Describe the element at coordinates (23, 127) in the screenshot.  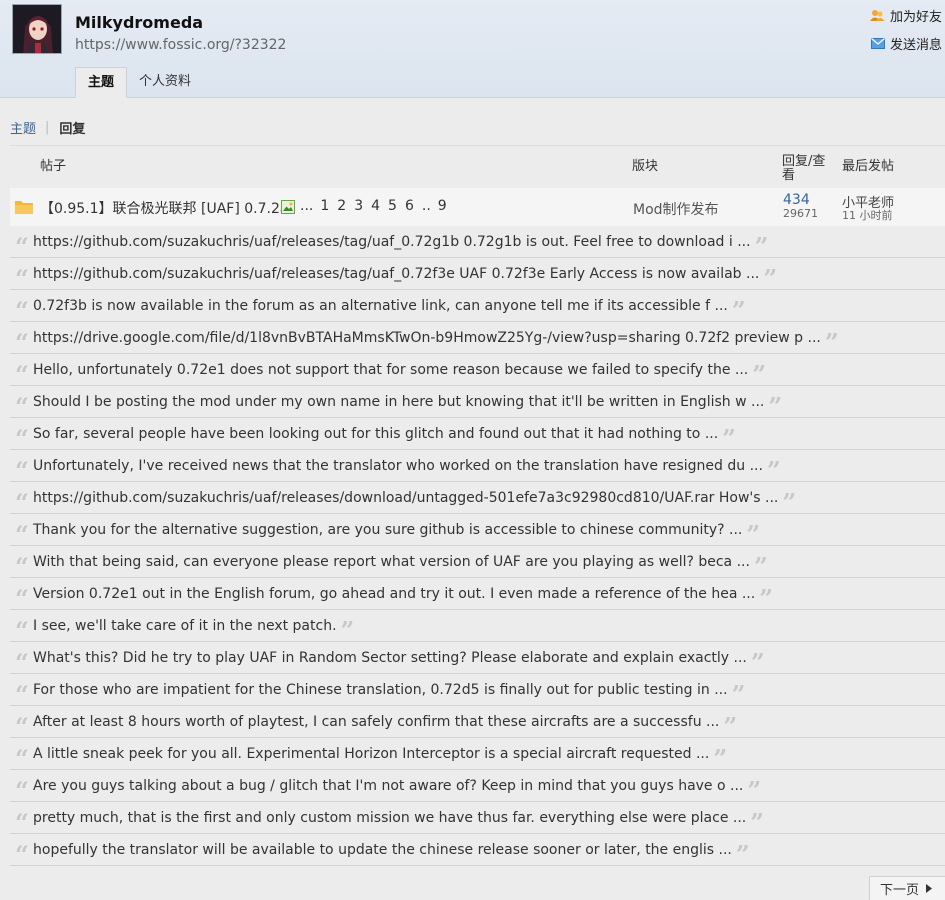
I see `subnav-topics-link: 主题` at that location.